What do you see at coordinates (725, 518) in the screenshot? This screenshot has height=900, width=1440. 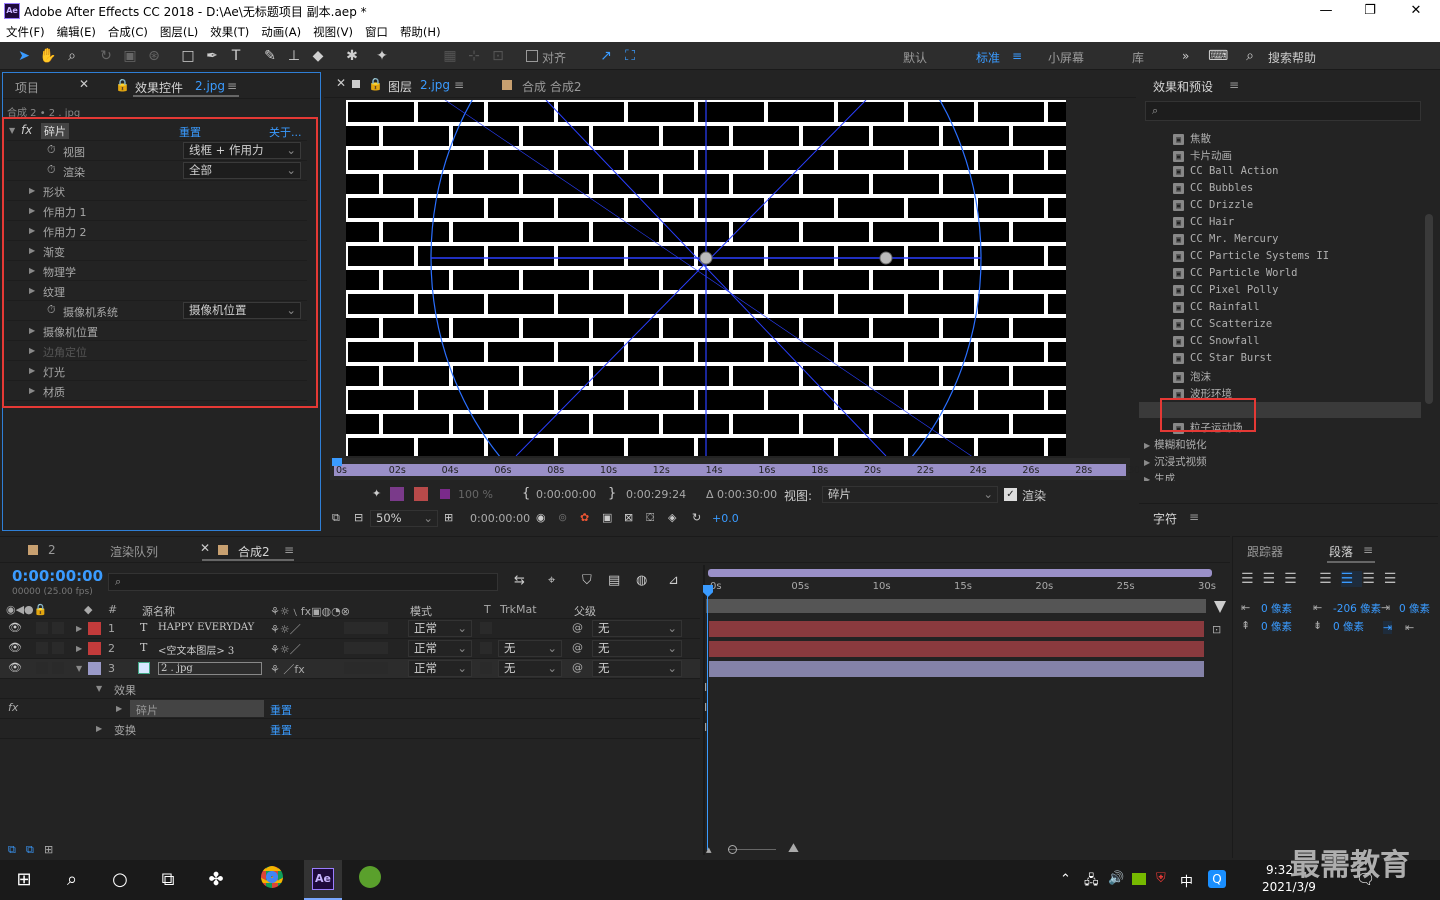 I see `exposure-value: +0.0` at bounding box center [725, 518].